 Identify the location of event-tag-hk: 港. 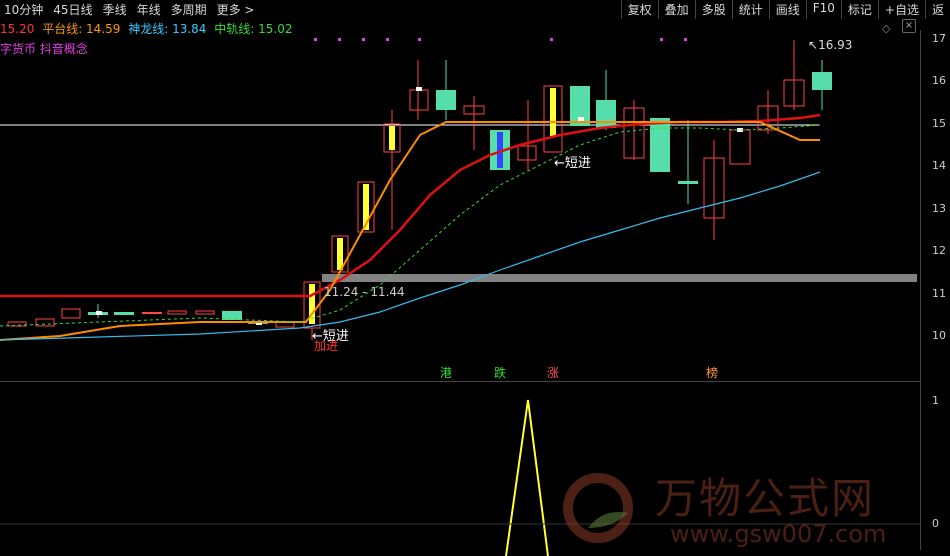
(446, 372).